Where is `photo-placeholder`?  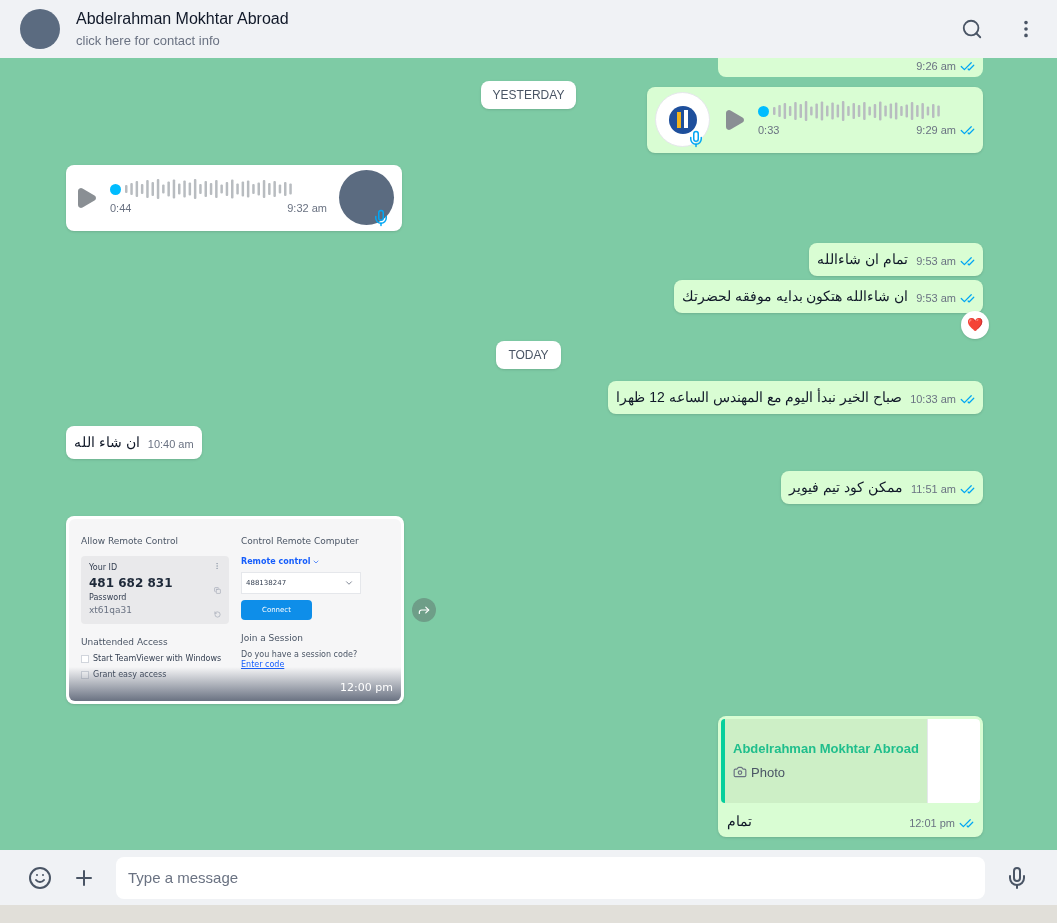 photo-placeholder is located at coordinates (40, 29).